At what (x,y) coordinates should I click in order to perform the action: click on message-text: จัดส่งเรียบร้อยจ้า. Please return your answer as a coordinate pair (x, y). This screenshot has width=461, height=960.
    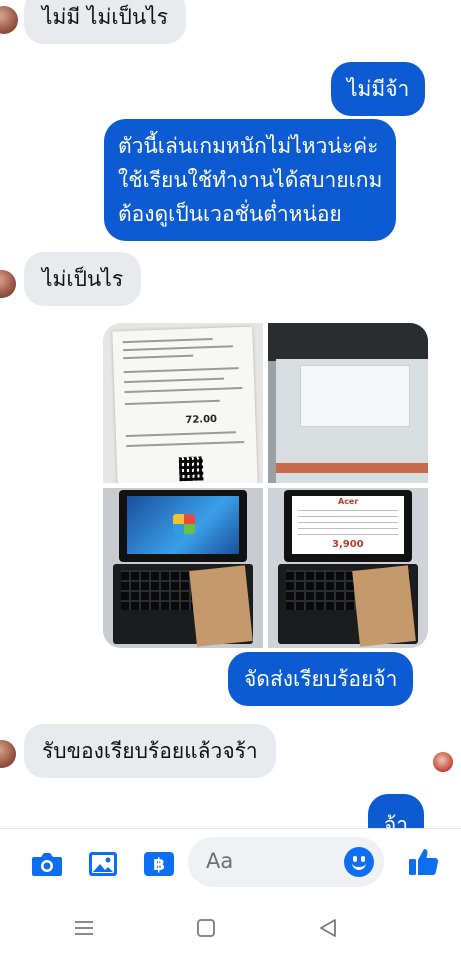
    Looking at the image, I should click on (321, 679).